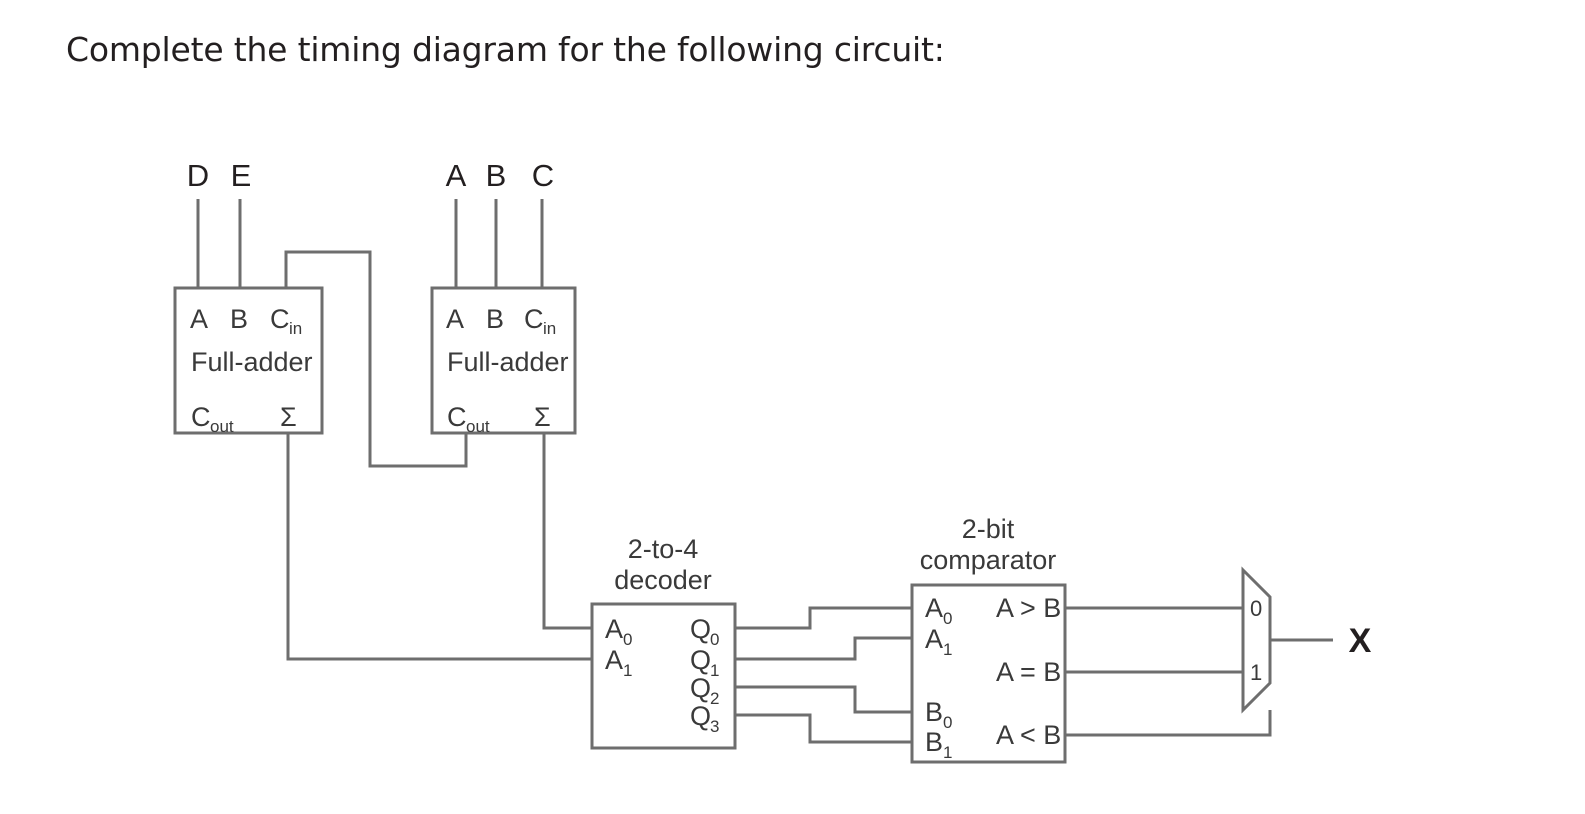 The image size is (1585, 814). I want to click on full-adder-2-port-cin: C, so click(534, 319).